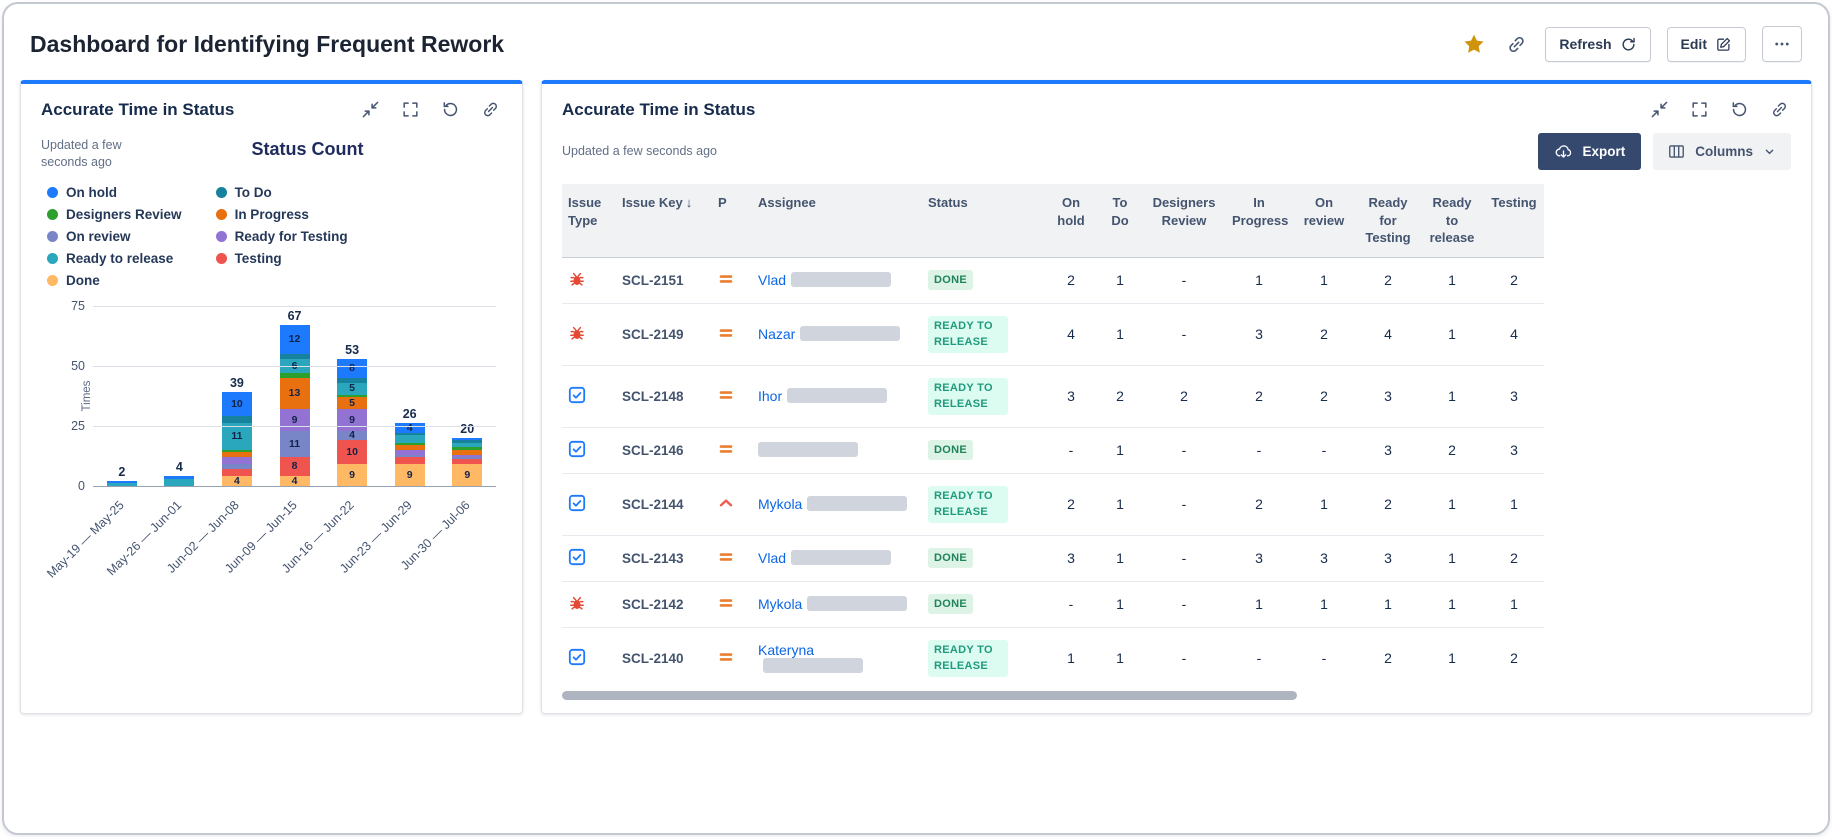 The image size is (1832, 837). I want to click on link-icon, so click(1779, 109).